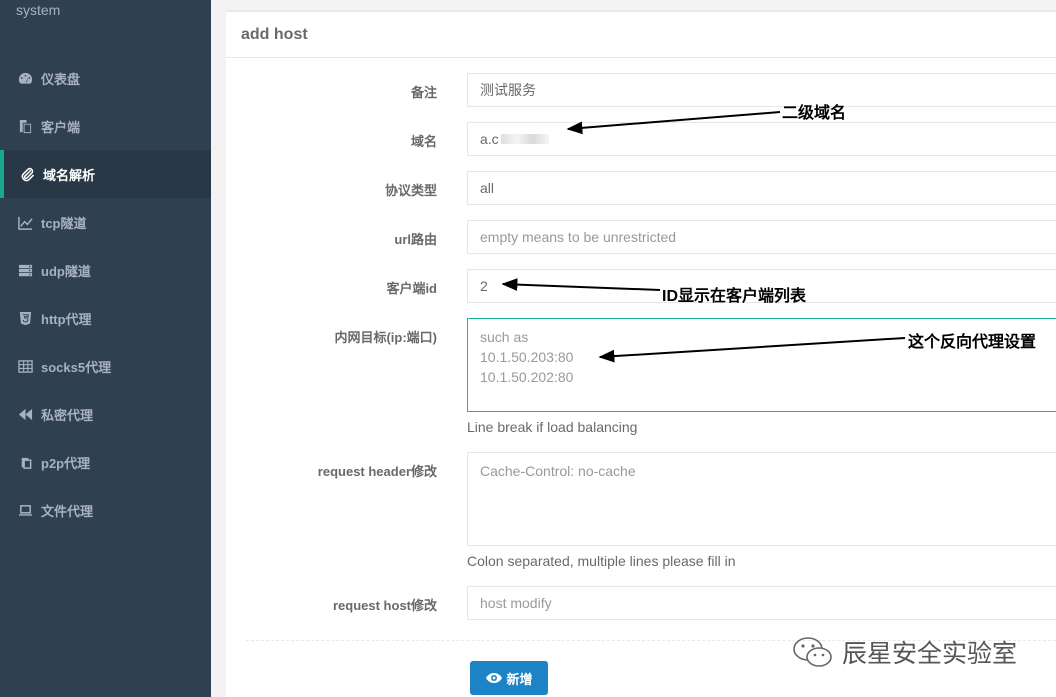 This screenshot has width=1056, height=697. Describe the element at coordinates (930, 654) in the screenshot. I see `watermark-text: 辰星安全实验室` at that location.